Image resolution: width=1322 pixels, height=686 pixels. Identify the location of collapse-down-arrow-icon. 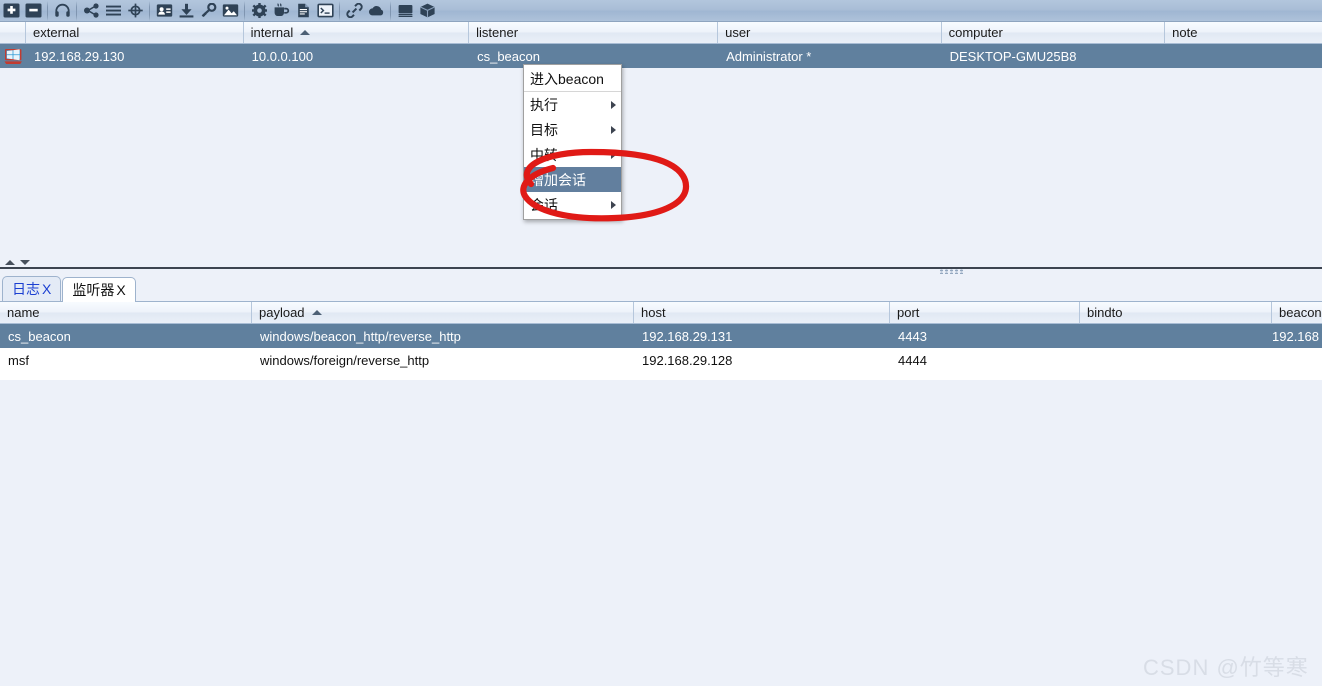
(25, 262).